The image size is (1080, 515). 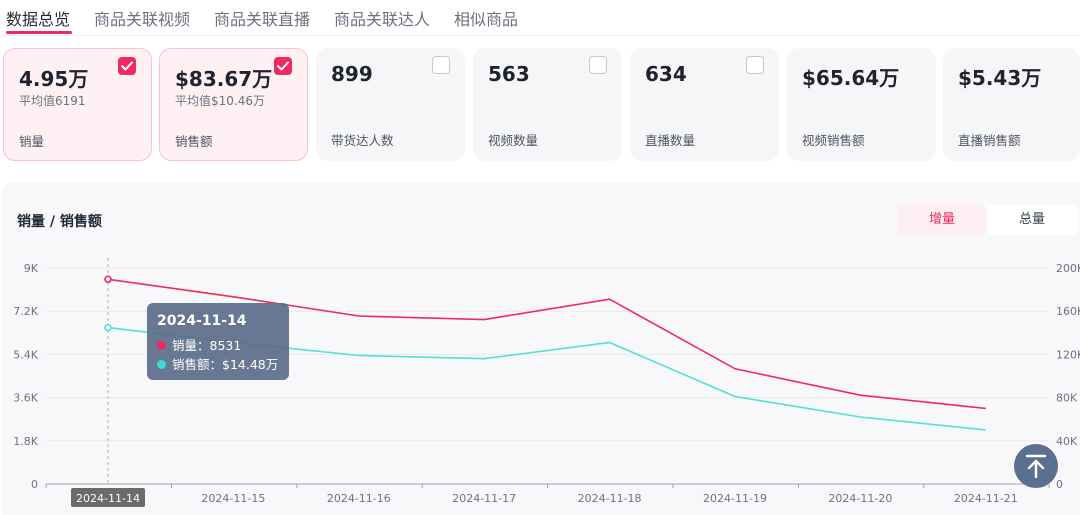 What do you see at coordinates (1067, 398) in the screenshot?
I see `y-right-tick-label: 80K` at bounding box center [1067, 398].